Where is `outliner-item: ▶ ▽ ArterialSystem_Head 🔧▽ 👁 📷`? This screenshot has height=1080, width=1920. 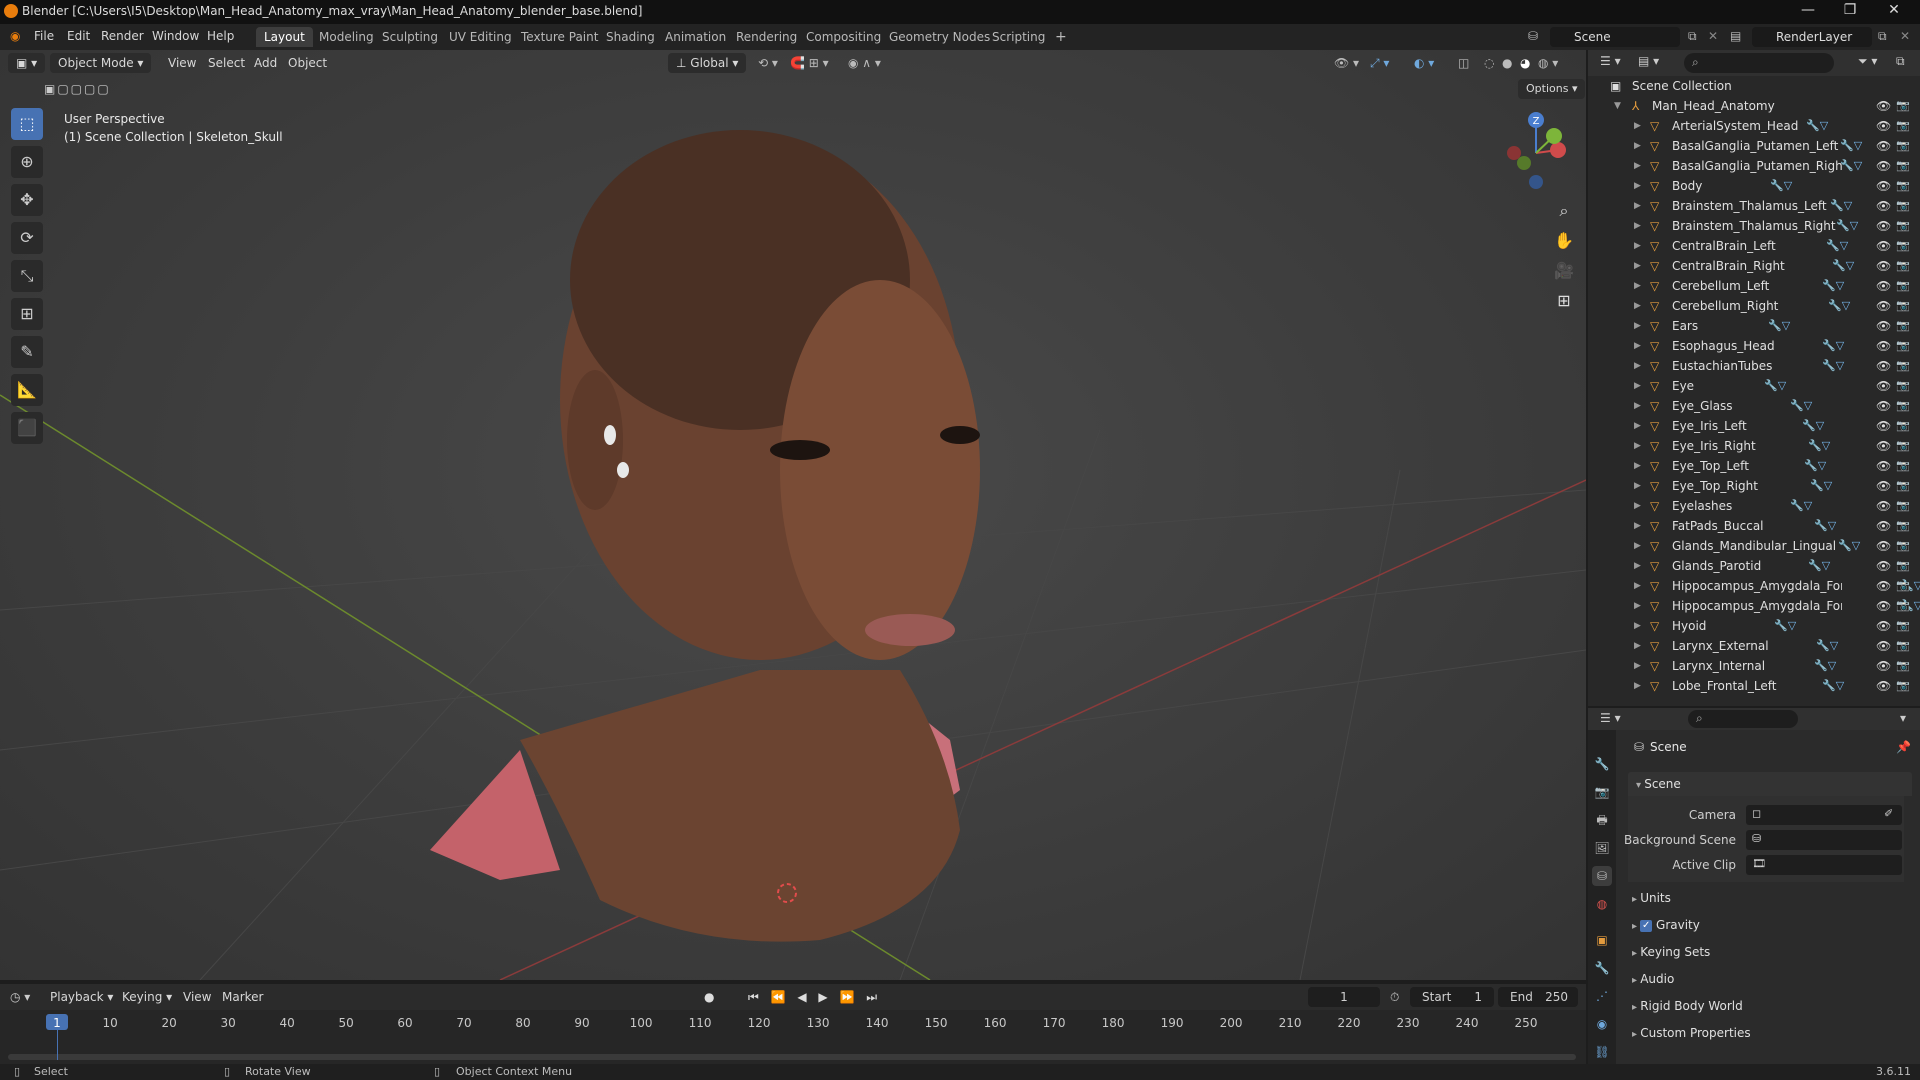
outliner-item: ▶ ▽ ArterialSystem_Head 🔧▽ 👁 📷 is located at coordinates (1754, 126).